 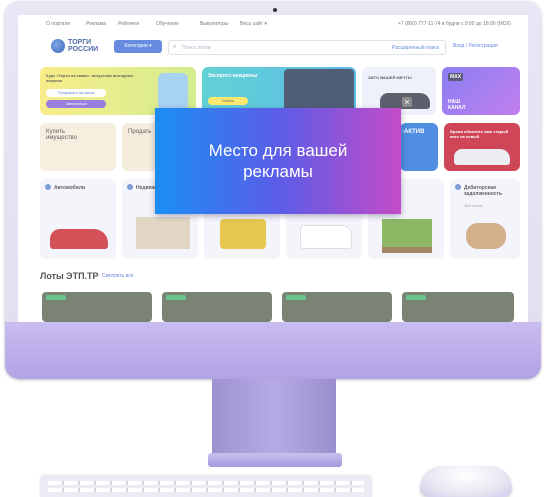 What do you see at coordinates (274, 417) in the screenshot?
I see `monitor-stand` at bounding box center [274, 417].